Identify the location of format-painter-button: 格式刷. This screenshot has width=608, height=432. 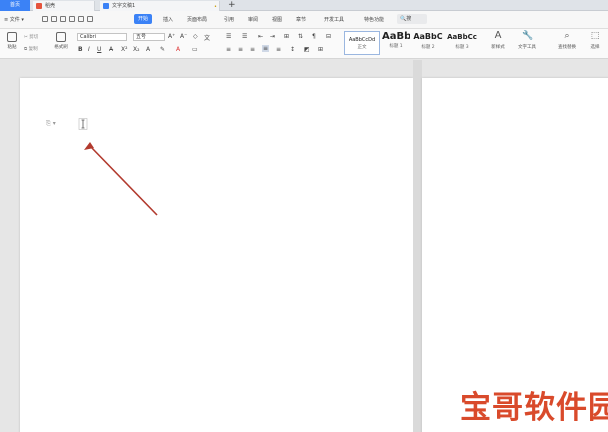
(61, 41).